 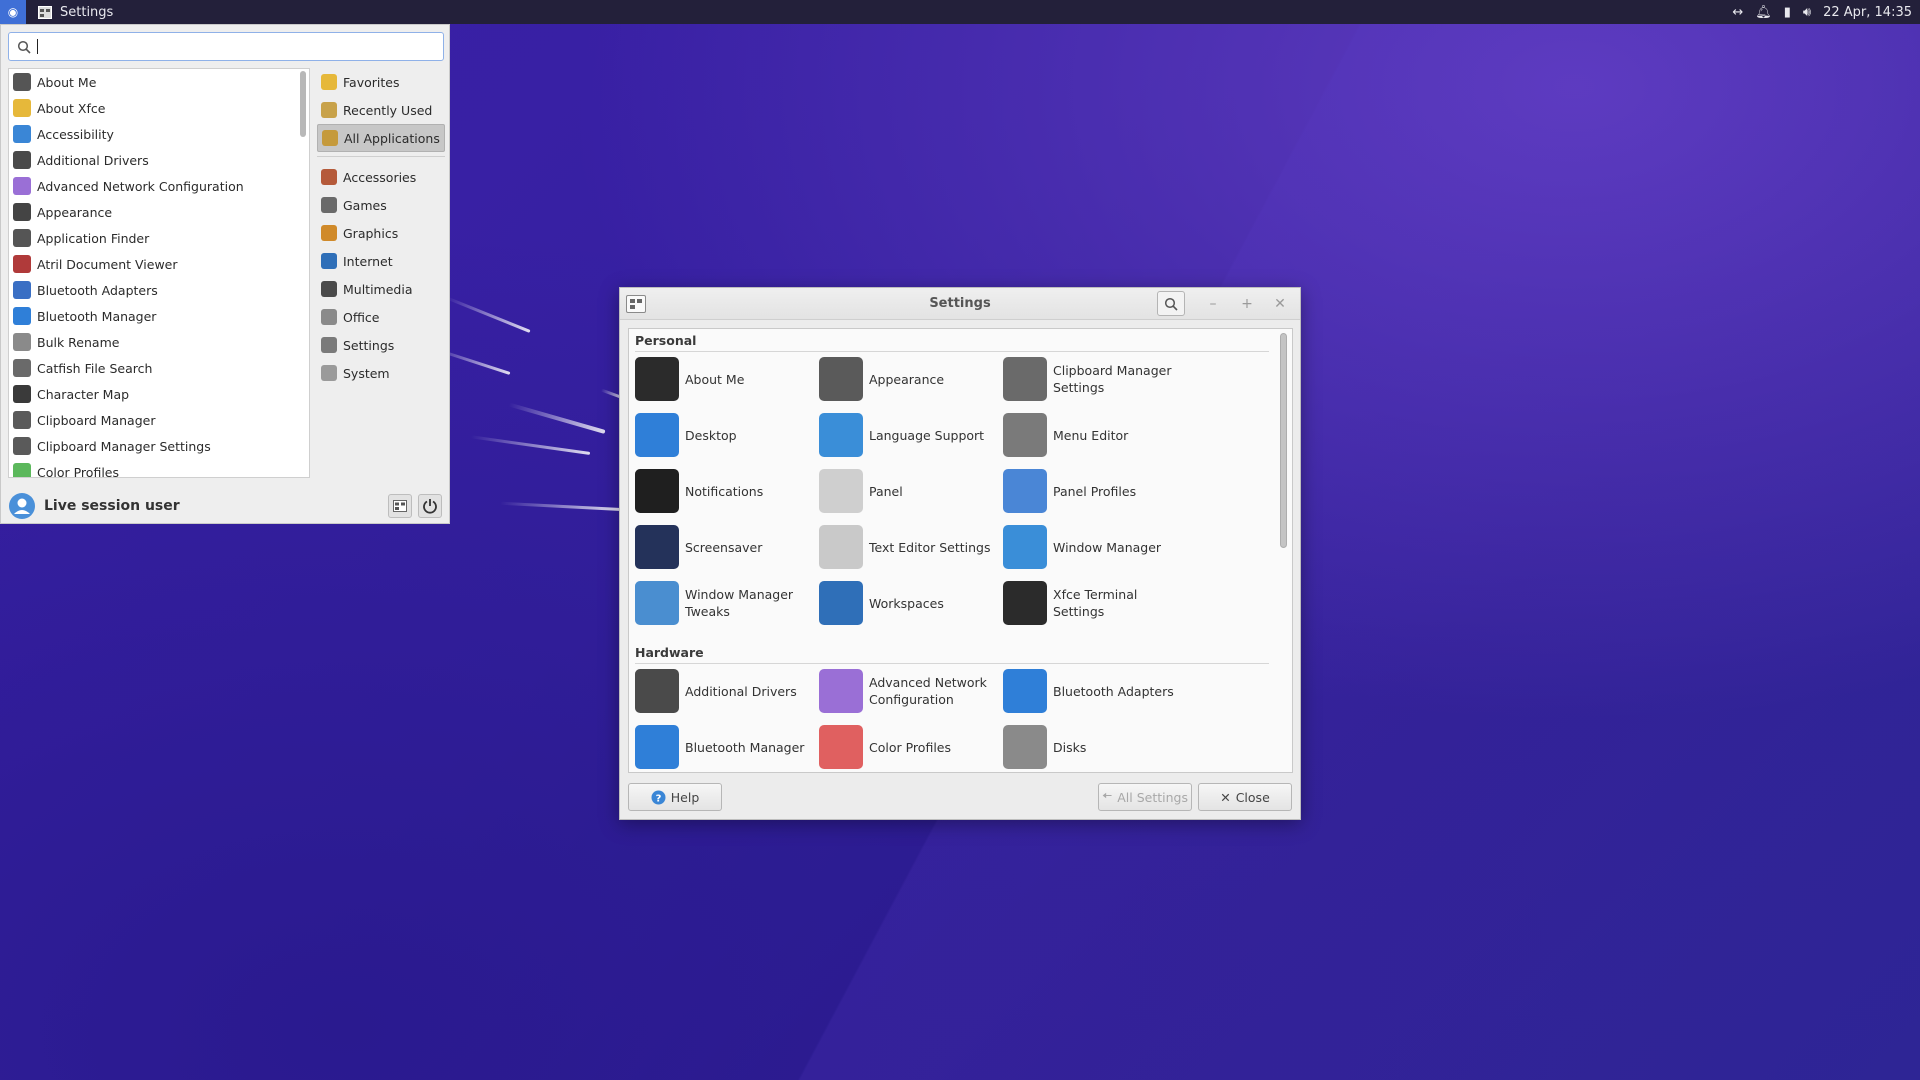 I want to click on rename-icon, so click(x=22, y=342).